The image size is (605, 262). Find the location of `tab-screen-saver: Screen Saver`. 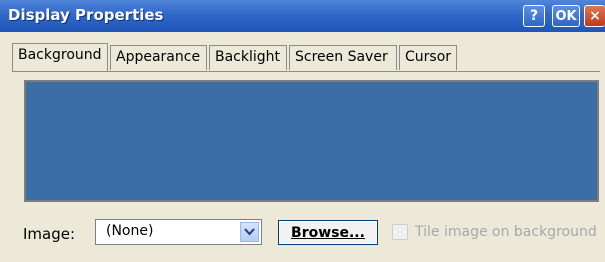

tab-screen-saver: Screen Saver is located at coordinates (343, 57).